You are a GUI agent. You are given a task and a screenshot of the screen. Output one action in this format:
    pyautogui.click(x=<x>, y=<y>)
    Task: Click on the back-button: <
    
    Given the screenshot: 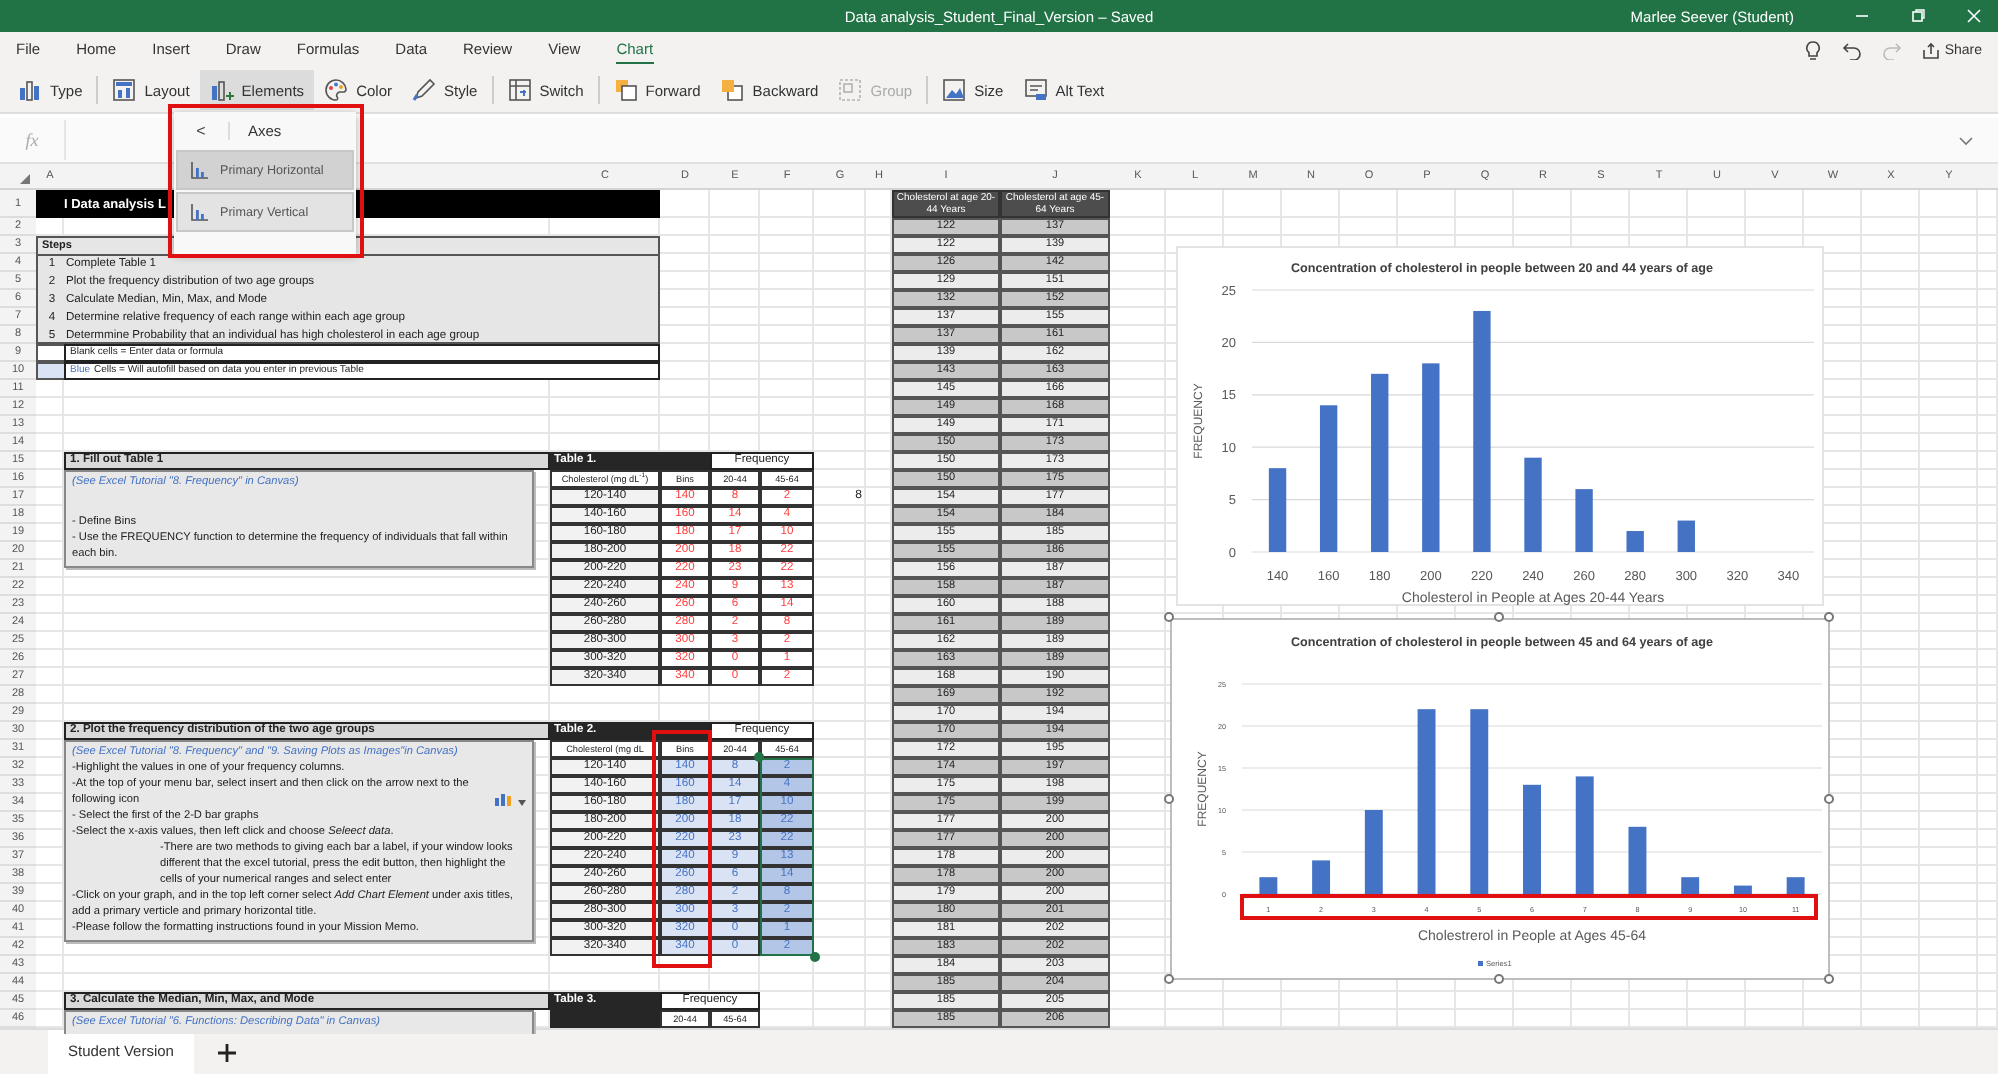 What is the action you would take?
    pyautogui.click(x=202, y=130)
    